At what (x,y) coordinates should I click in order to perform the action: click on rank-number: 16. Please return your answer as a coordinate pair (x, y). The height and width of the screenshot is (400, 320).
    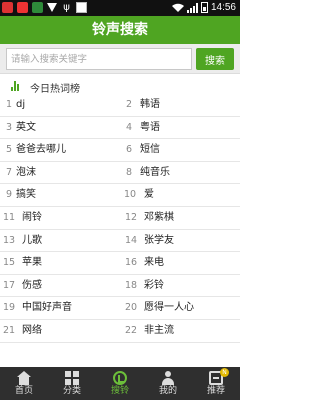
    Looking at the image, I should click on (131, 263).